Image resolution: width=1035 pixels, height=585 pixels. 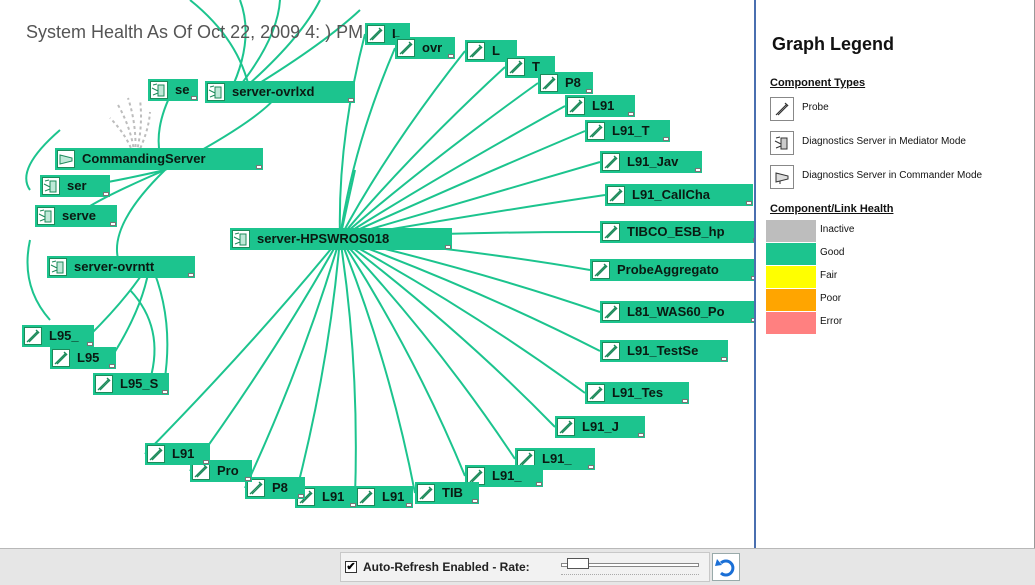 What do you see at coordinates (323, 238) in the screenshot?
I see `graph-node-label: server-HPSWROS018` at bounding box center [323, 238].